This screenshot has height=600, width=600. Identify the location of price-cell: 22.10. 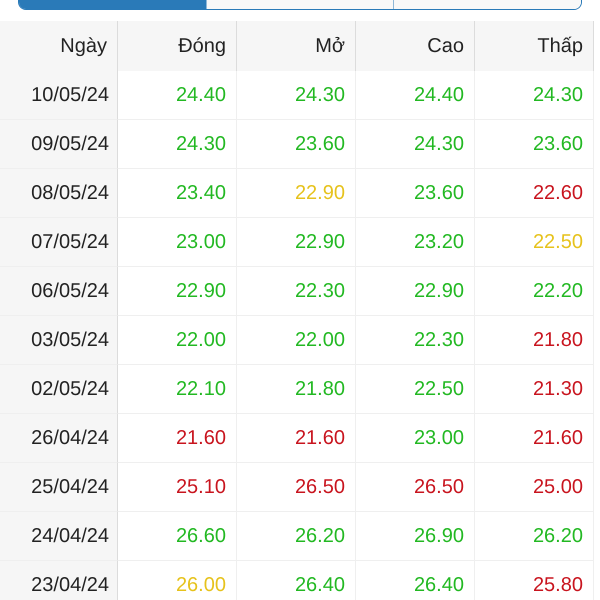
(177, 389).